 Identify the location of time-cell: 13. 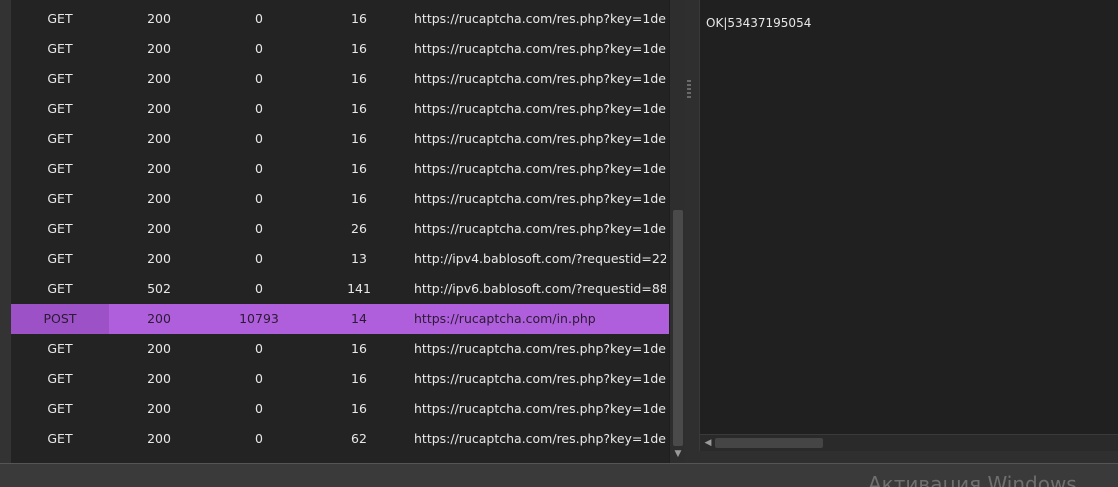
(359, 258).